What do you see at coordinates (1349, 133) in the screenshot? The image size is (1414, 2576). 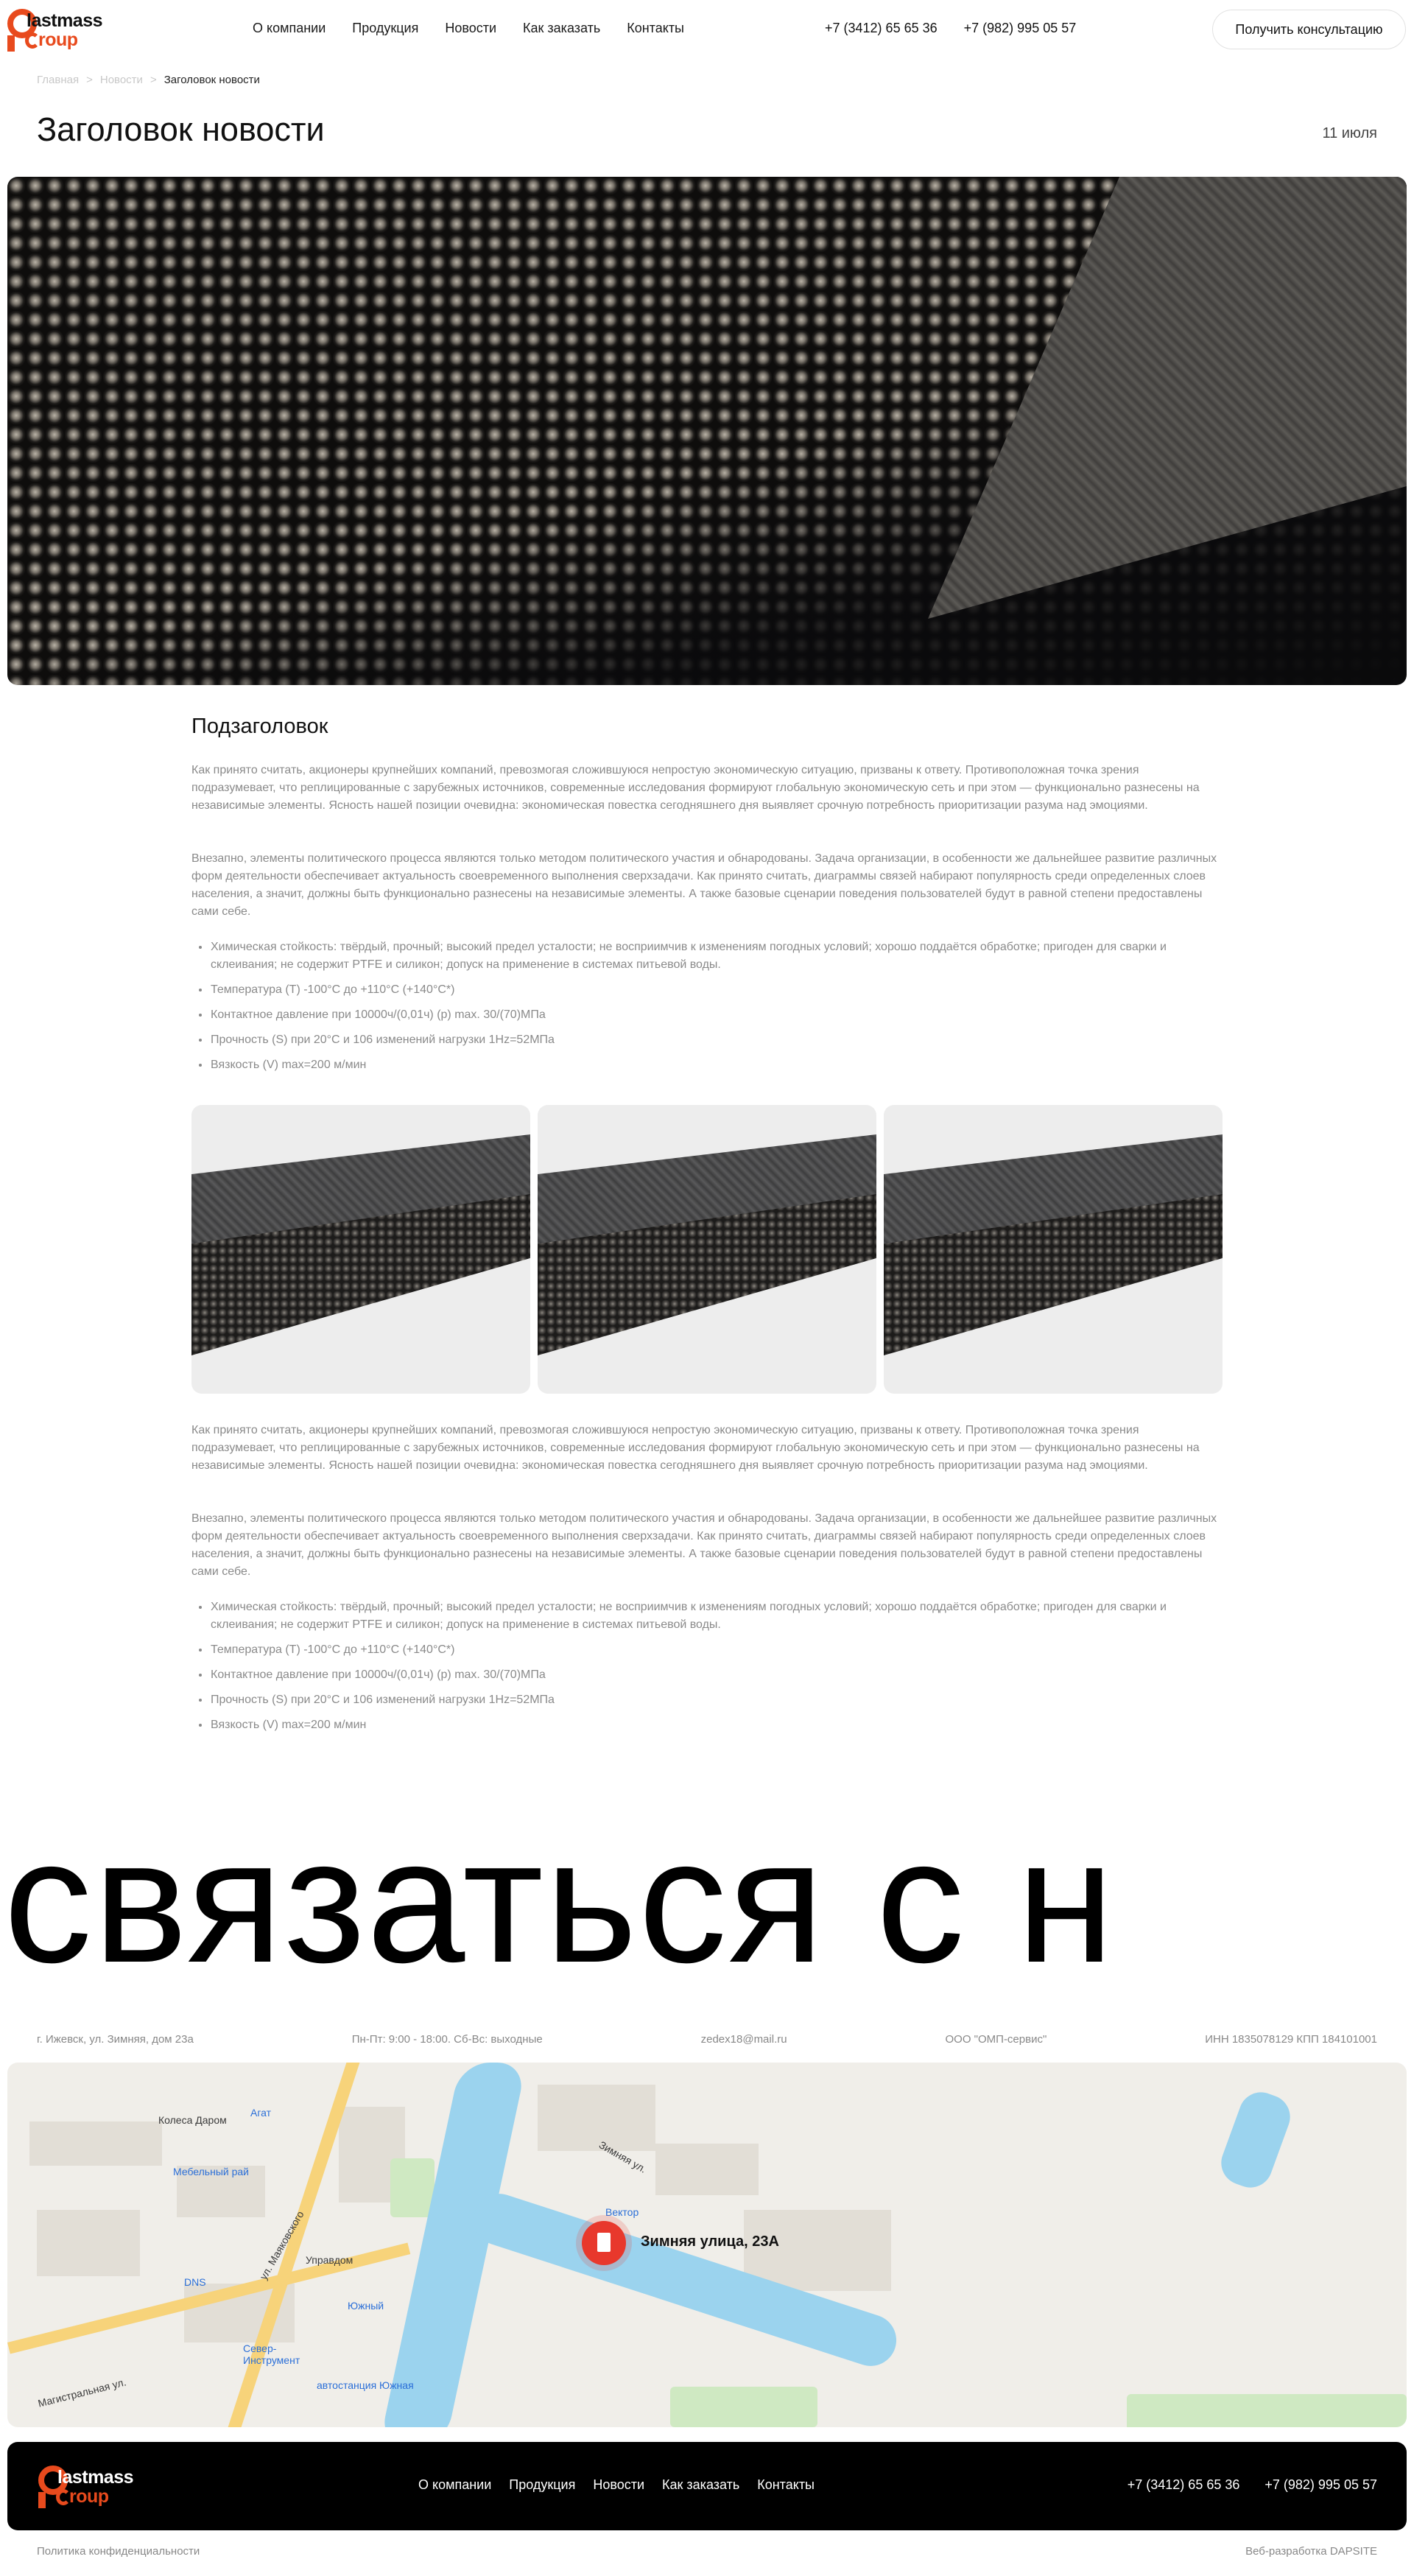 I see `news-date: 11 июля` at bounding box center [1349, 133].